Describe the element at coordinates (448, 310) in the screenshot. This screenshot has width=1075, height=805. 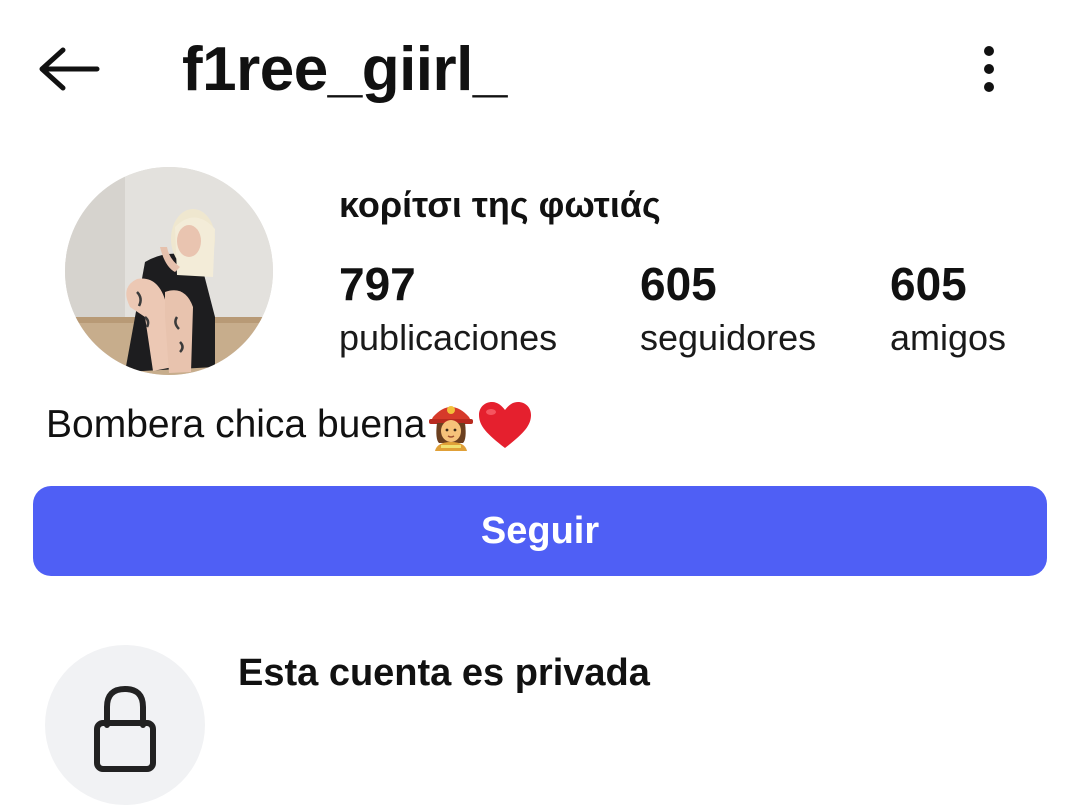
I see `stat-posts: 797 publicaciones` at that location.